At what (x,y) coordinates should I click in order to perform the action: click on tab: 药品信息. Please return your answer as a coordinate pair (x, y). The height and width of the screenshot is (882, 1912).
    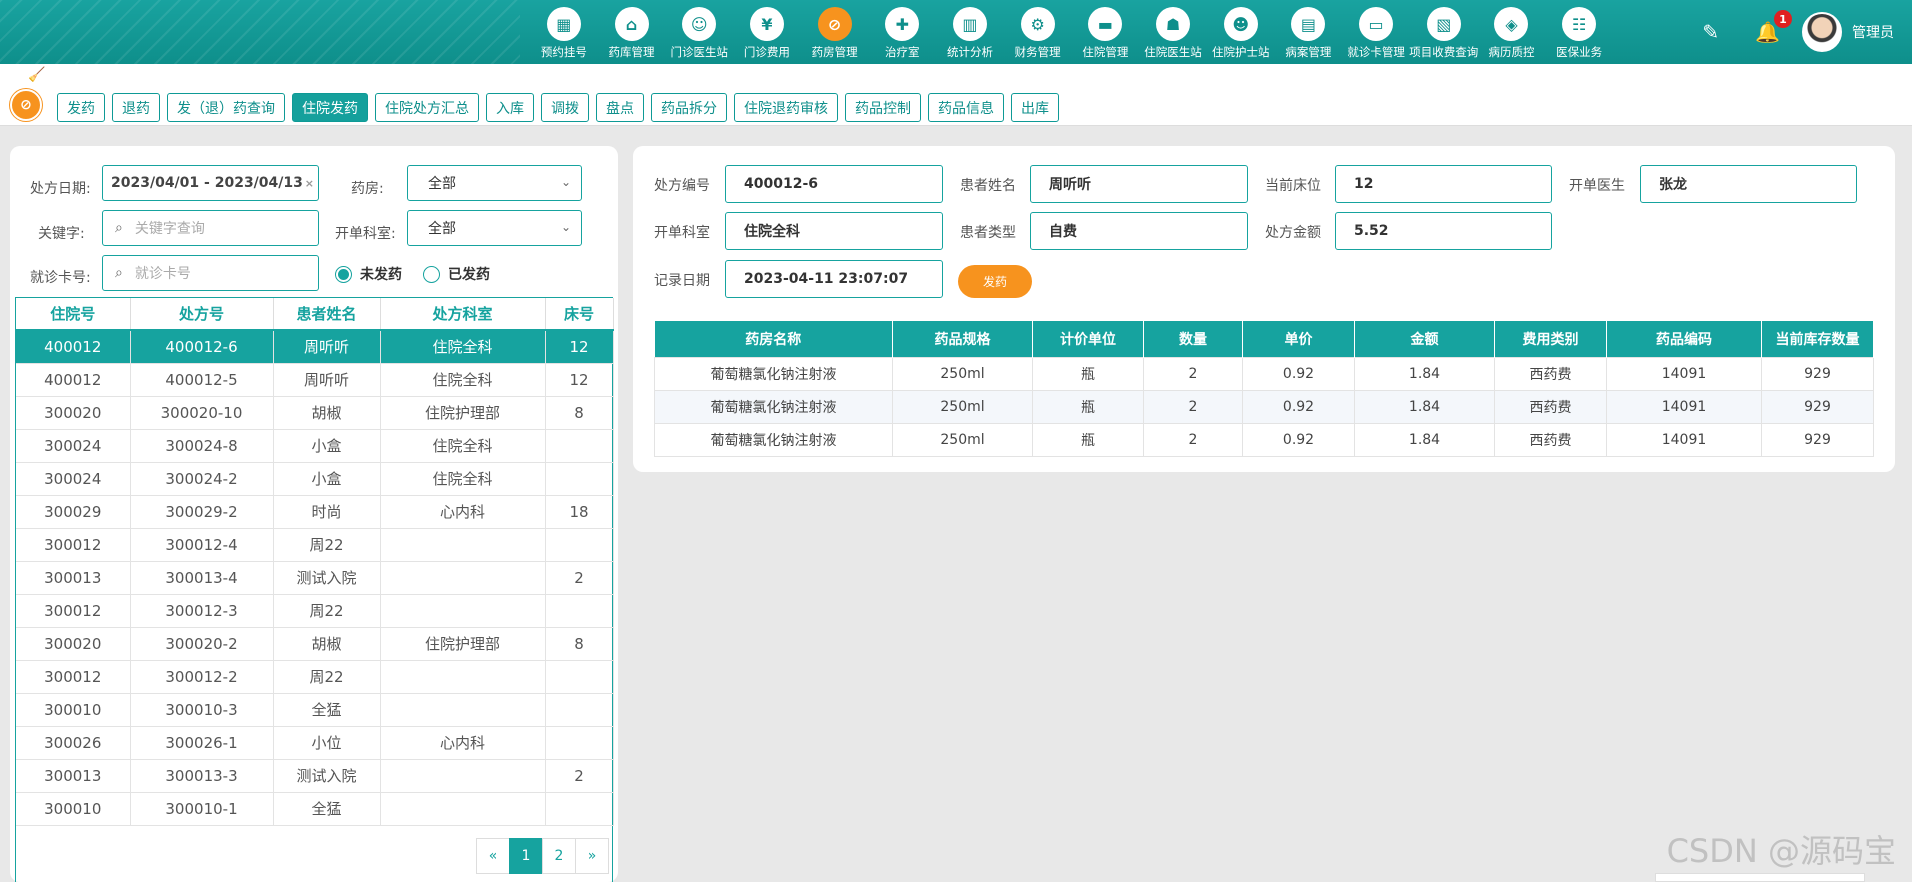
    Looking at the image, I should click on (966, 107).